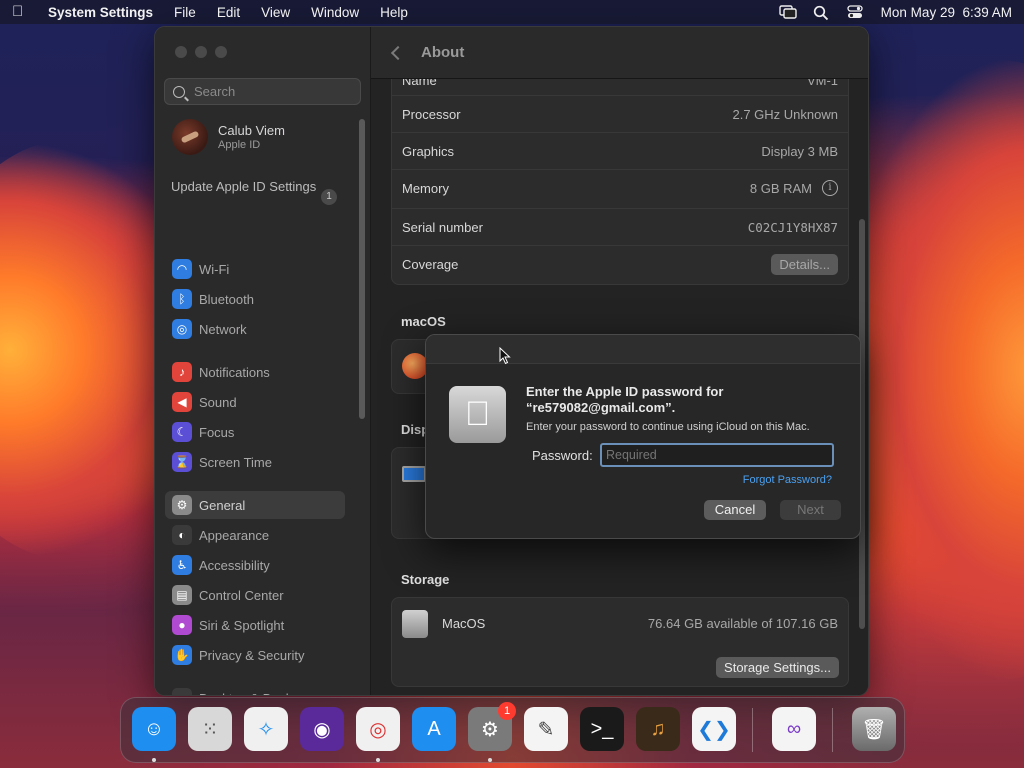 The image size is (1024, 768). Describe the element at coordinates (182, 402) in the screenshot. I see `speaker-icon: ◀` at that location.